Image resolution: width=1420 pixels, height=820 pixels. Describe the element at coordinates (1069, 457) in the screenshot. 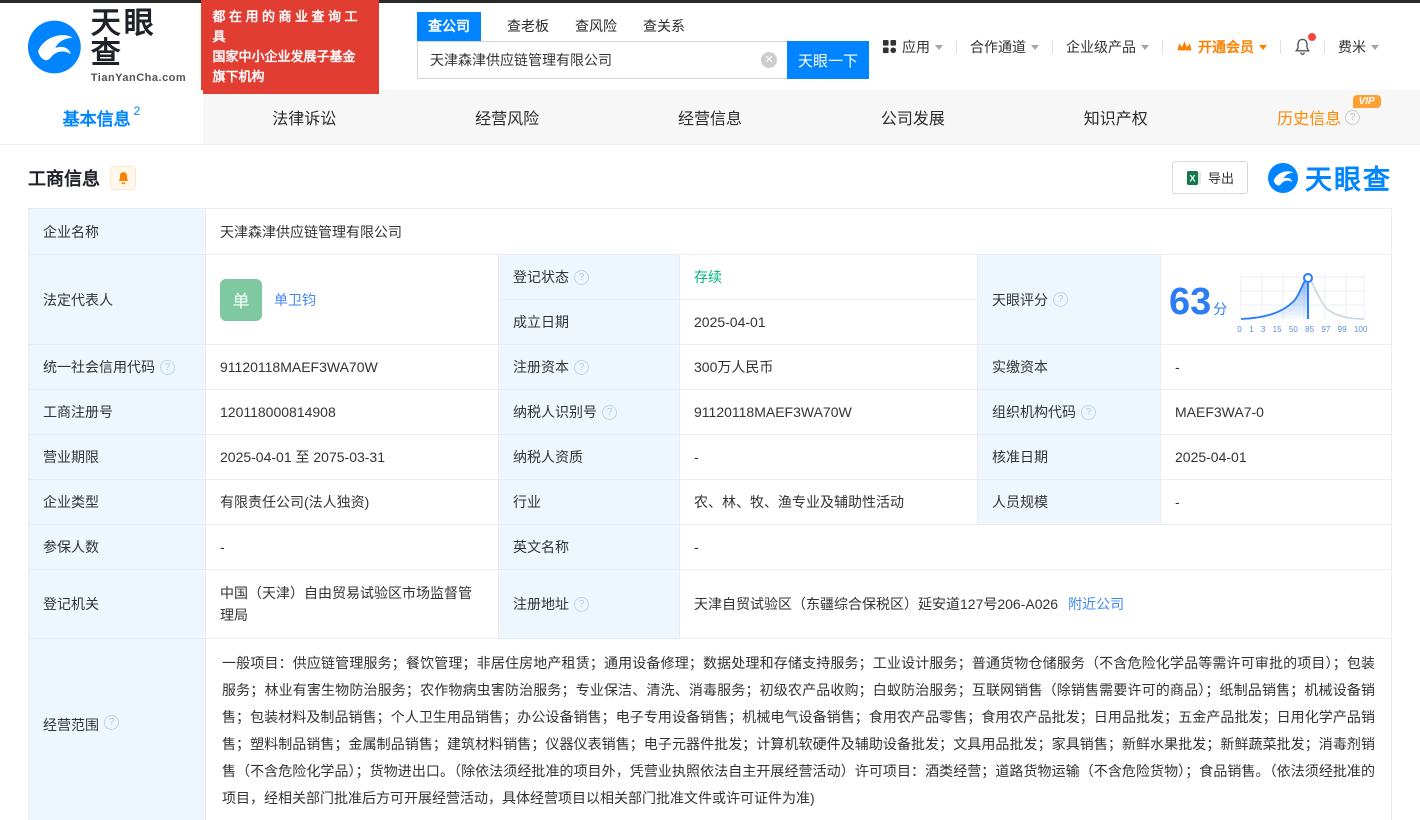

I see `field-label-approval-date: 核准日期` at that location.